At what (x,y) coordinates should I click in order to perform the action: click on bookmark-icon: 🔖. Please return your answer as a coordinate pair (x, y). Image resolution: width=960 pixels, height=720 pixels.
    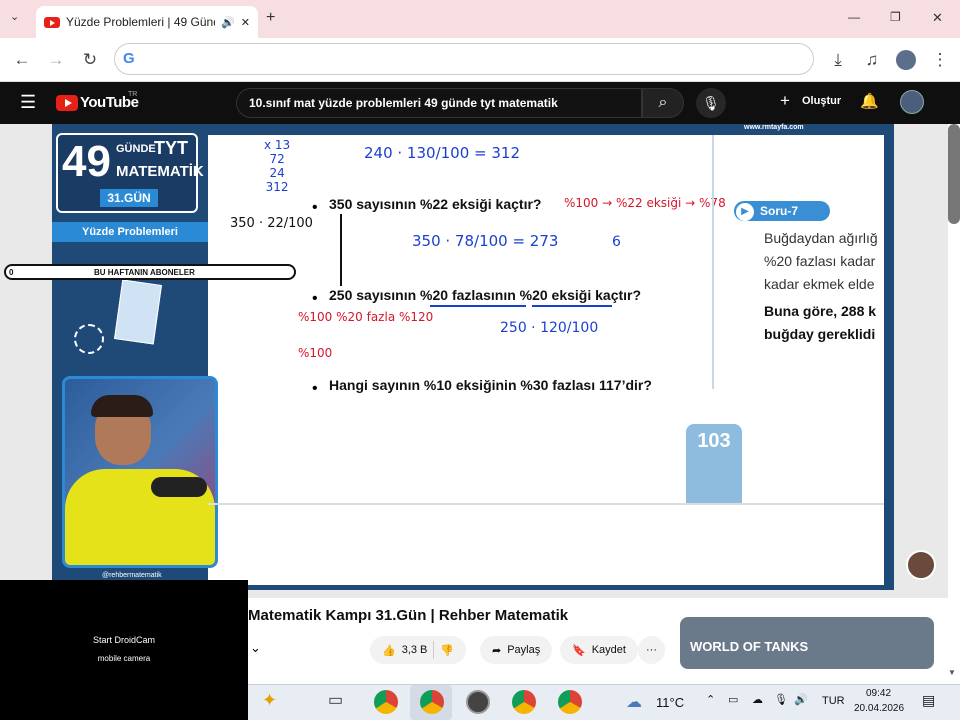
    Looking at the image, I should click on (579, 650).